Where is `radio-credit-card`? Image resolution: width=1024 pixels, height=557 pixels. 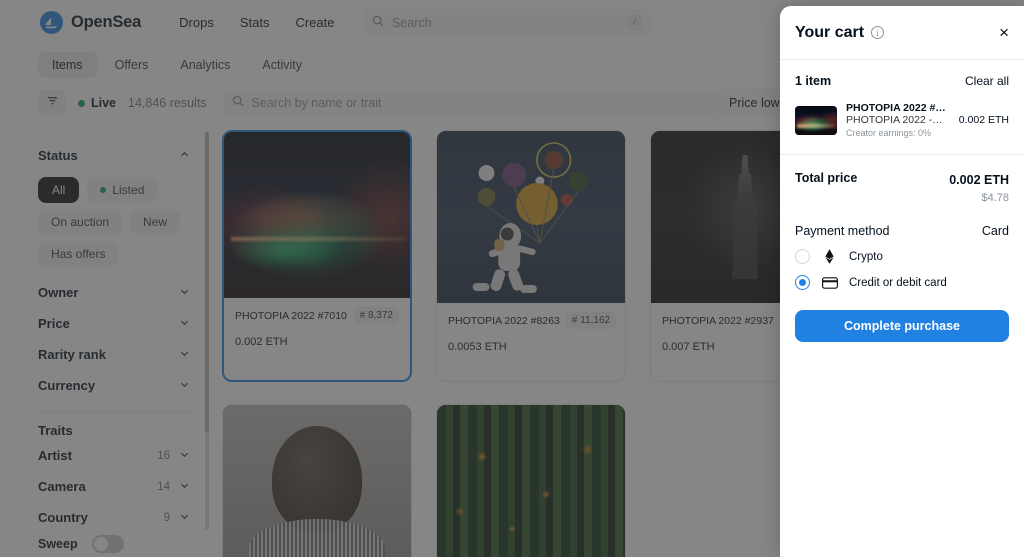 radio-credit-card is located at coordinates (802, 282).